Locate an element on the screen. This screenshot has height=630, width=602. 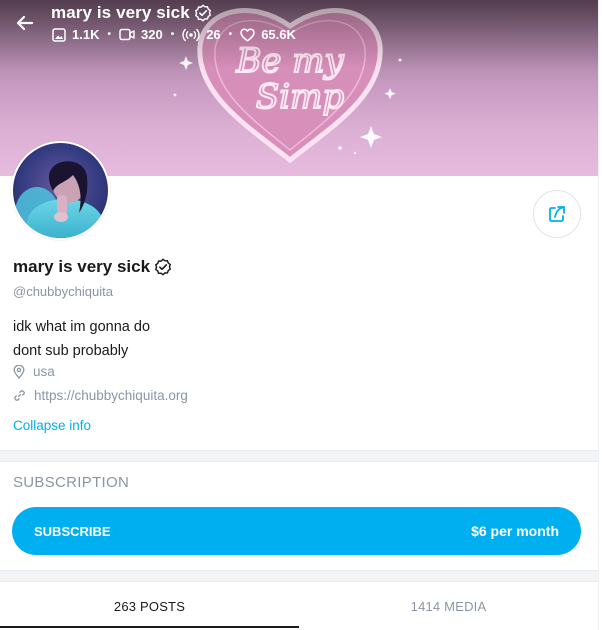
profile-name-text: mary is very sick is located at coordinates (82, 266).